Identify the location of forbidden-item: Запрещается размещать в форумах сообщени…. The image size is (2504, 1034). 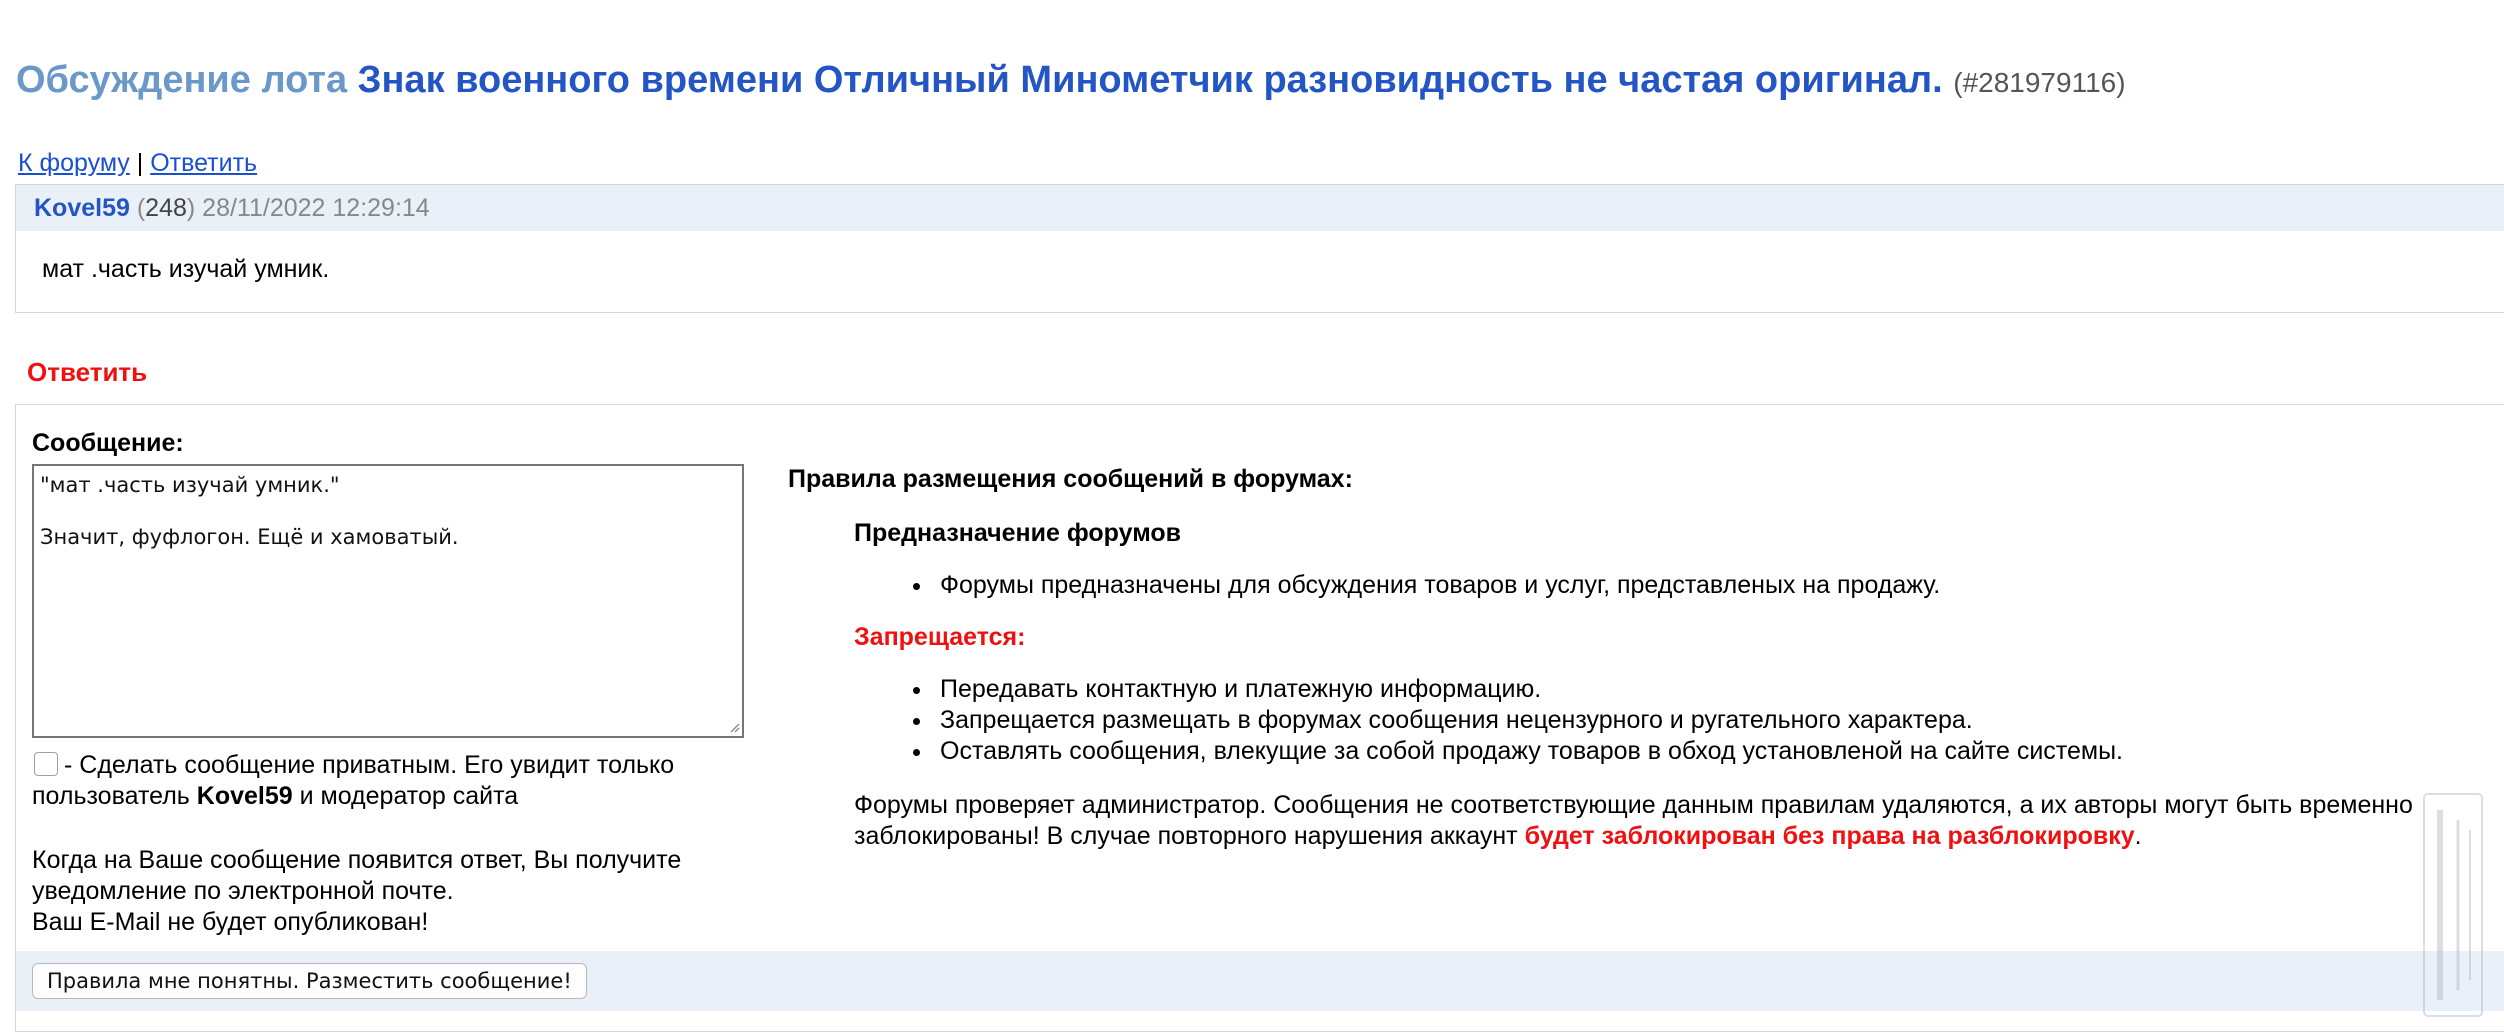
(1711, 720).